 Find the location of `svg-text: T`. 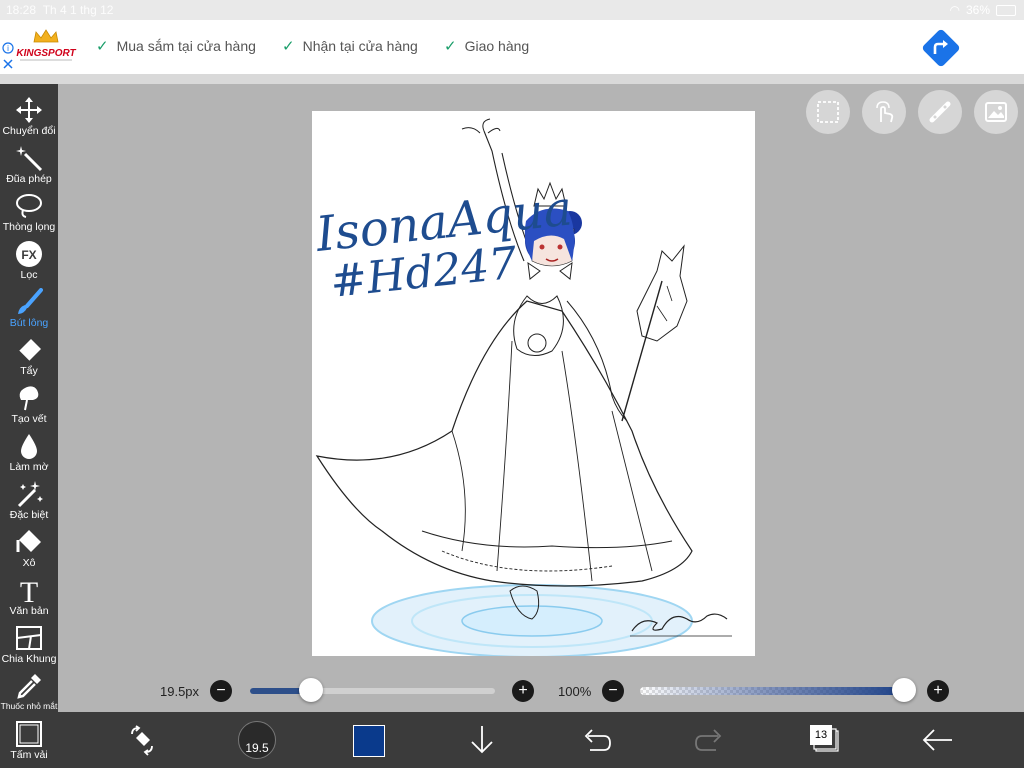

svg-text: T is located at coordinates (29, 590).